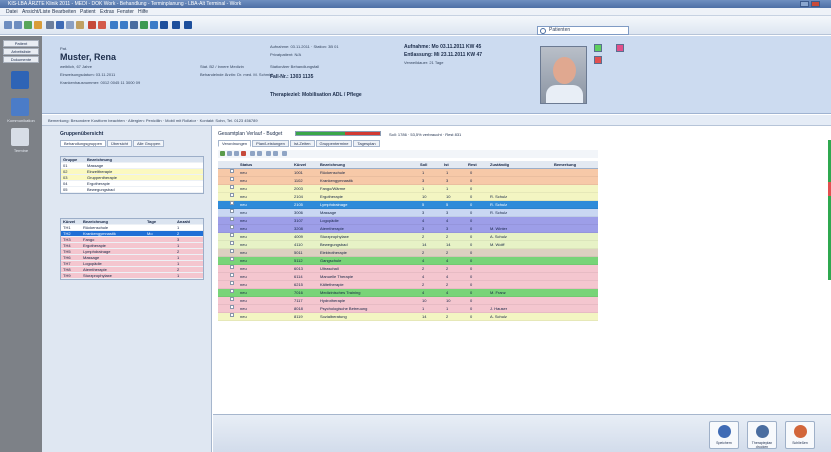  What do you see at coordinates (284, 153) in the screenshot?
I see `refresh-plan-icon` at bounding box center [284, 153].